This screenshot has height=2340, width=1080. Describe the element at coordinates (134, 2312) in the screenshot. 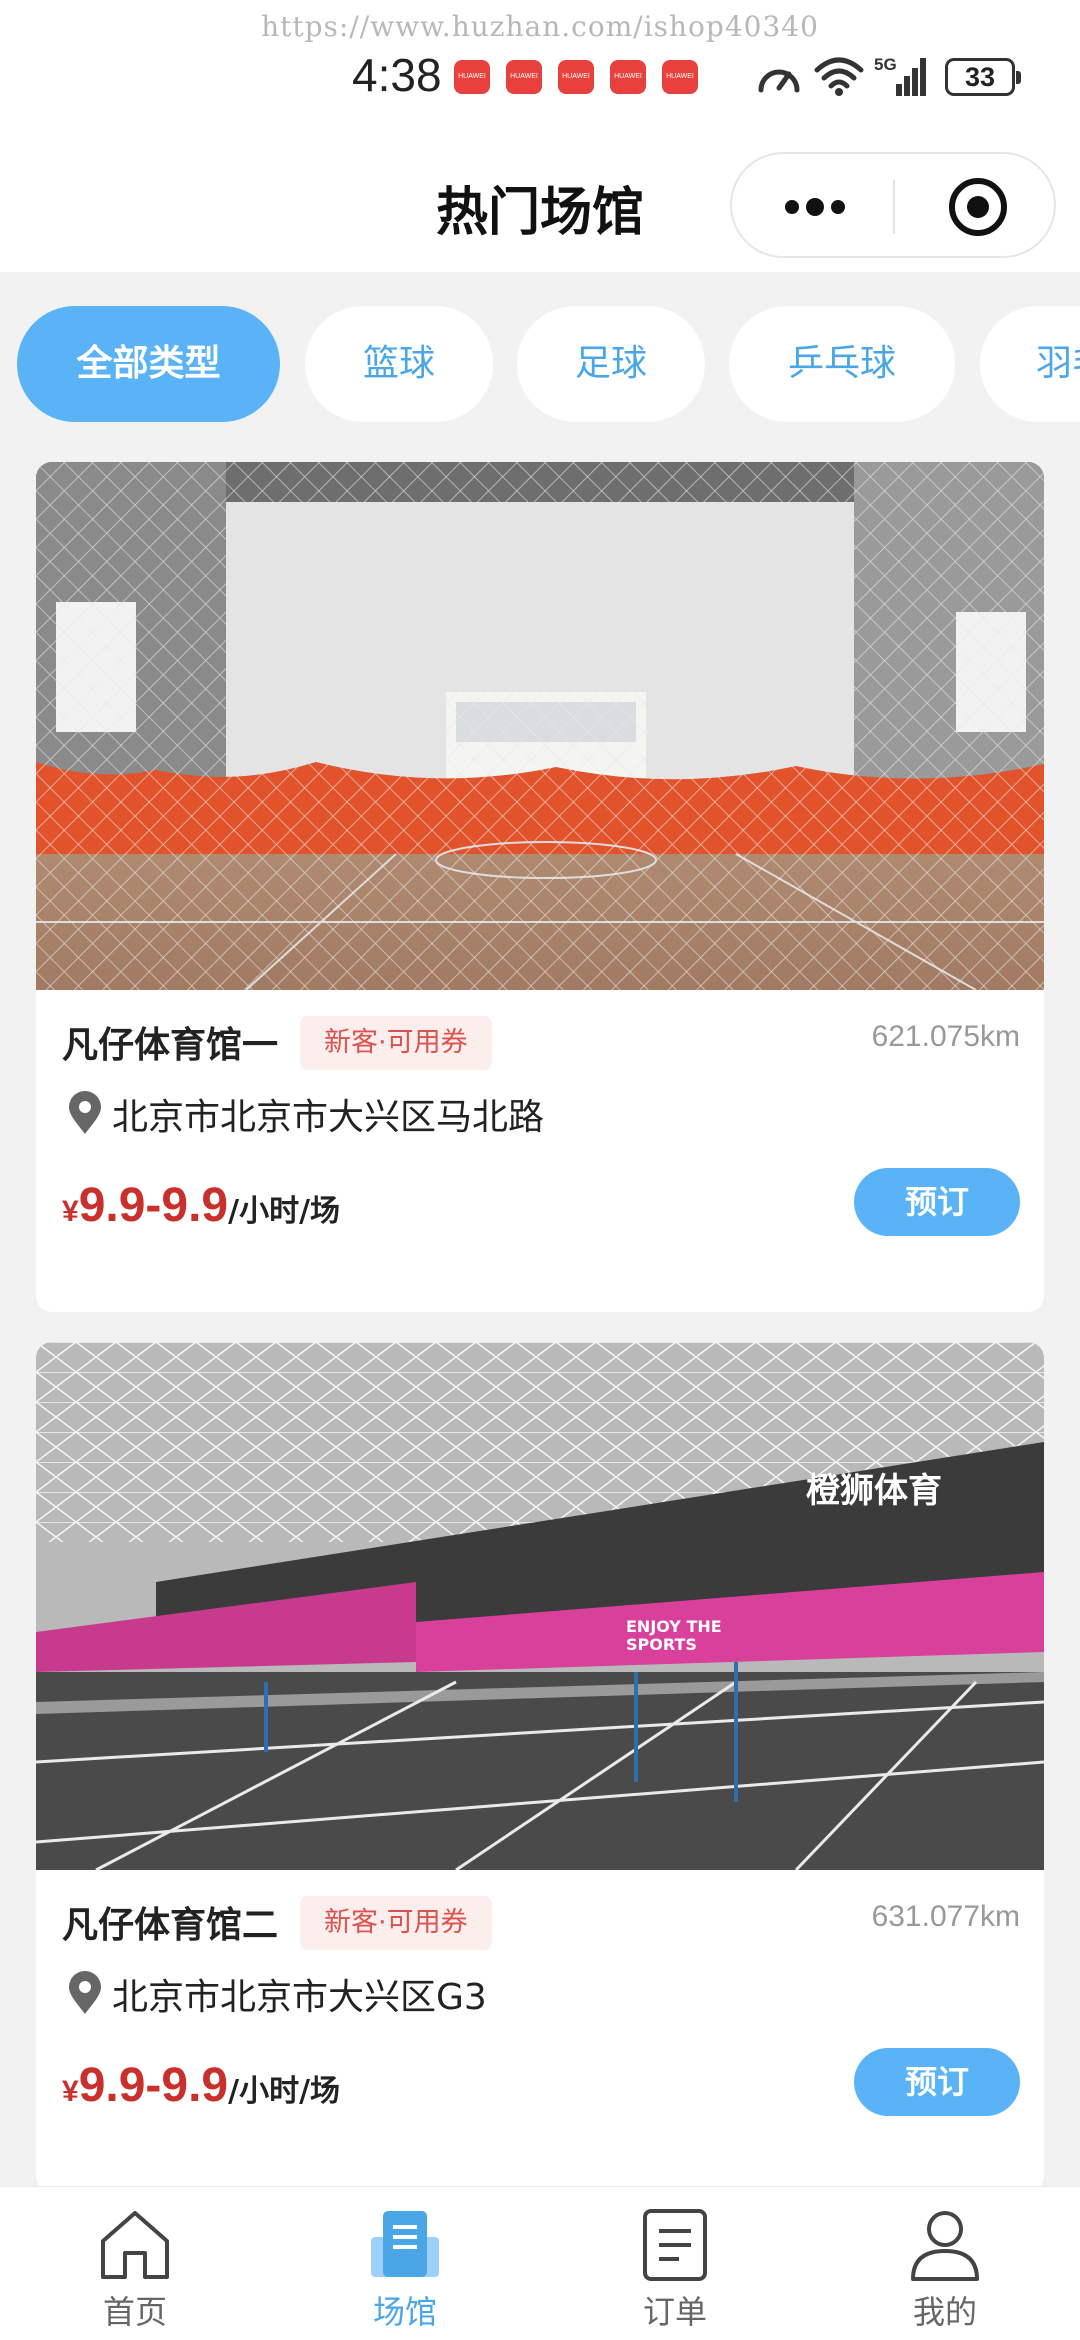

I see `tabbar-label: 首页` at that location.